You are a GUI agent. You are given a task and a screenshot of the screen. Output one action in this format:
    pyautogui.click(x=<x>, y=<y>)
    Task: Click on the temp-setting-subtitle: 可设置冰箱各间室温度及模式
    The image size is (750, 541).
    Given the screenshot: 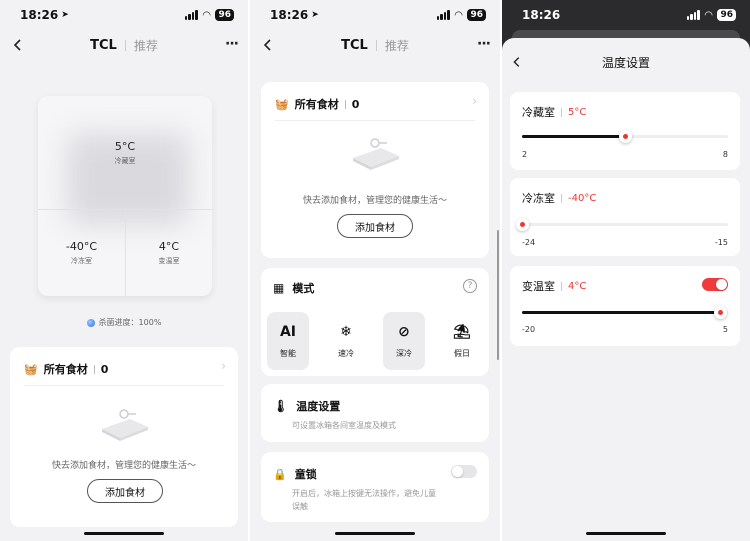 What is the action you would take?
    pyautogui.click(x=344, y=425)
    